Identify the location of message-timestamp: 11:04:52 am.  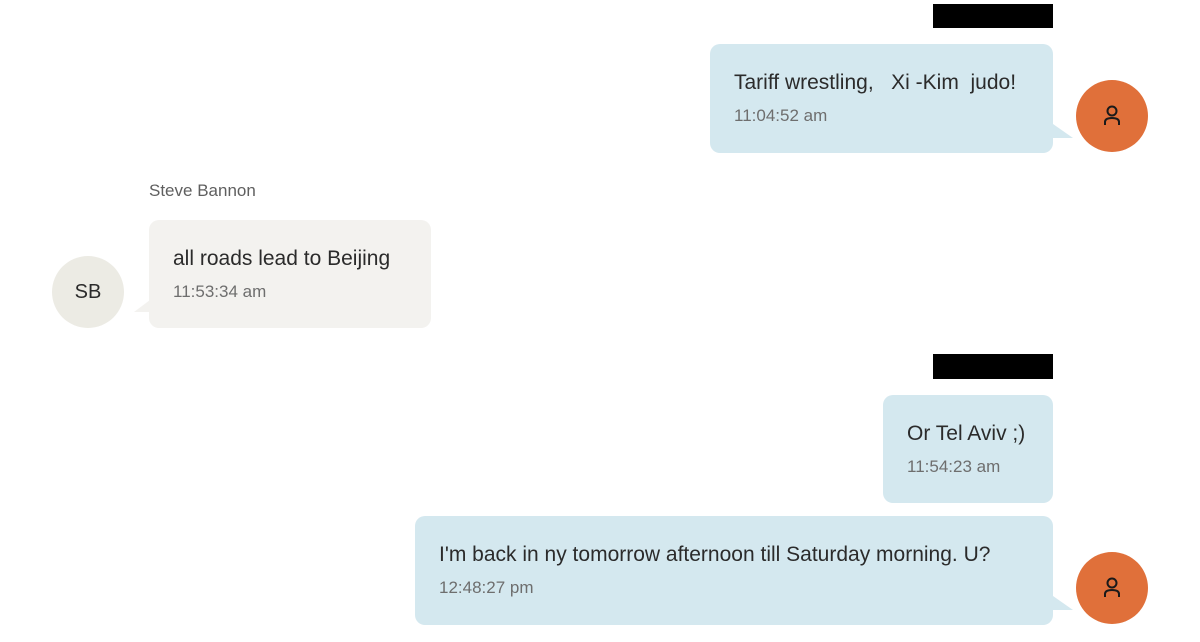
(781, 115).